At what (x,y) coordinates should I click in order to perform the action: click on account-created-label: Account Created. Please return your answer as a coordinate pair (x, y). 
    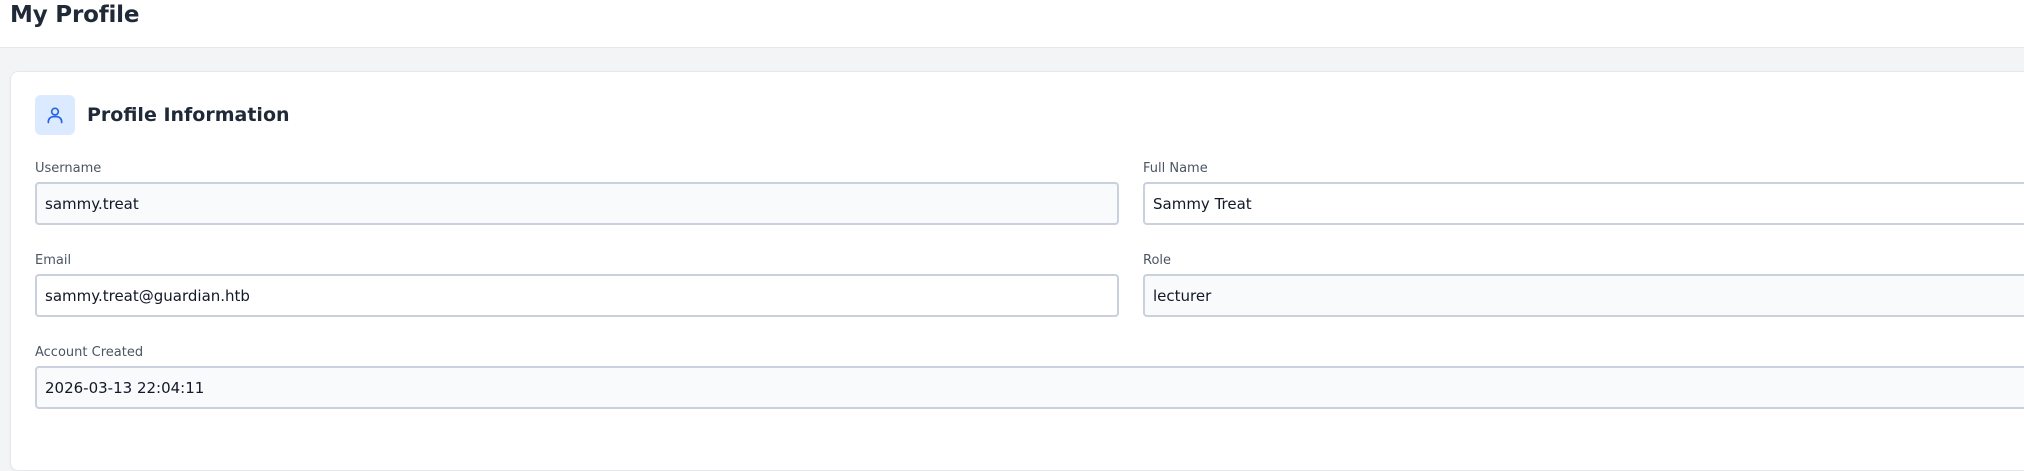
    Looking at the image, I should click on (89, 352).